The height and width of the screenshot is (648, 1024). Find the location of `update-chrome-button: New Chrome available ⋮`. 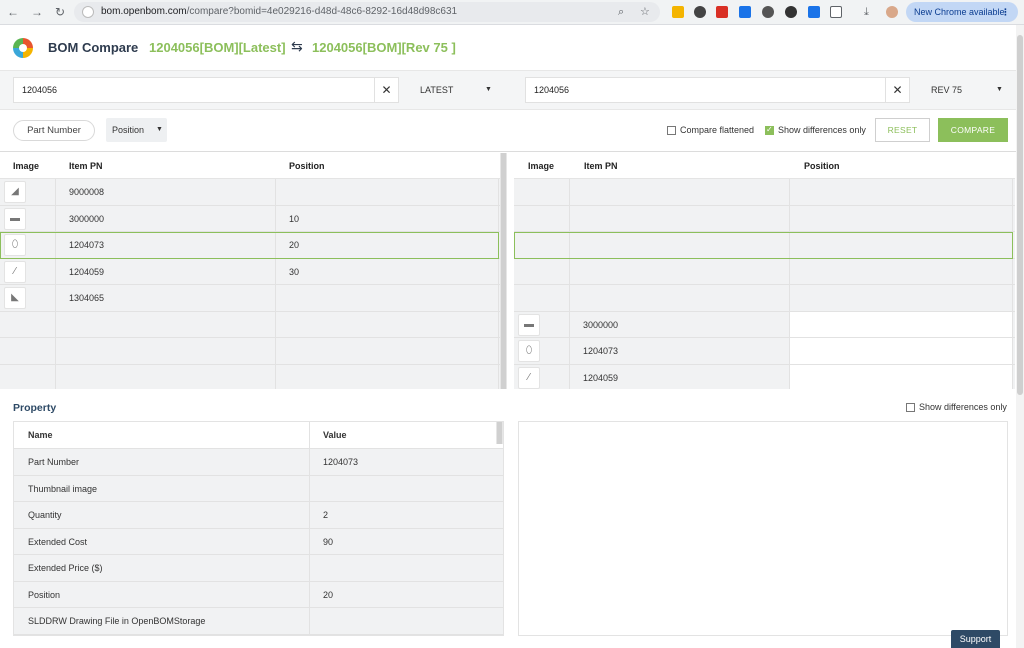

update-chrome-button: New Chrome available ⋮ is located at coordinates (962, 12).